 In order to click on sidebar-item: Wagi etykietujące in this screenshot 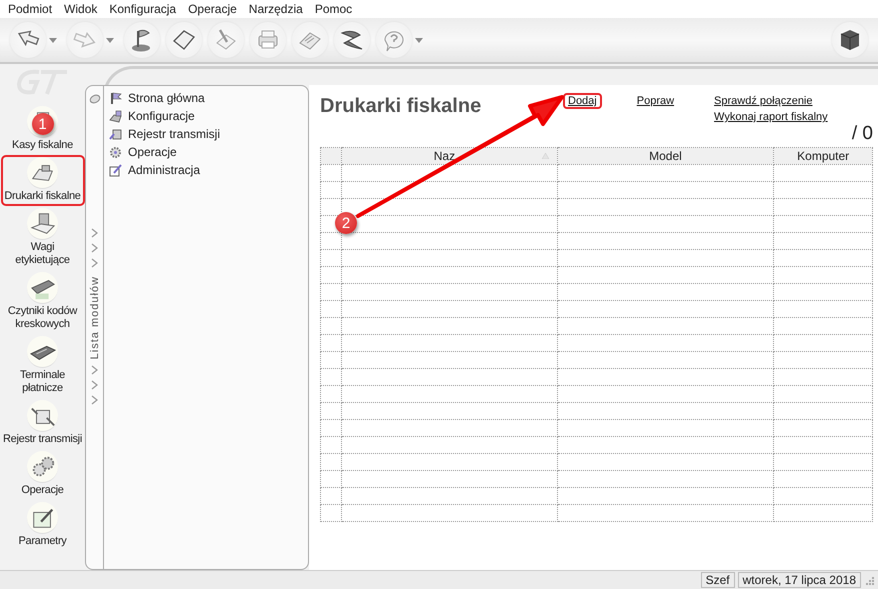, I will do `click(42, 238)`.